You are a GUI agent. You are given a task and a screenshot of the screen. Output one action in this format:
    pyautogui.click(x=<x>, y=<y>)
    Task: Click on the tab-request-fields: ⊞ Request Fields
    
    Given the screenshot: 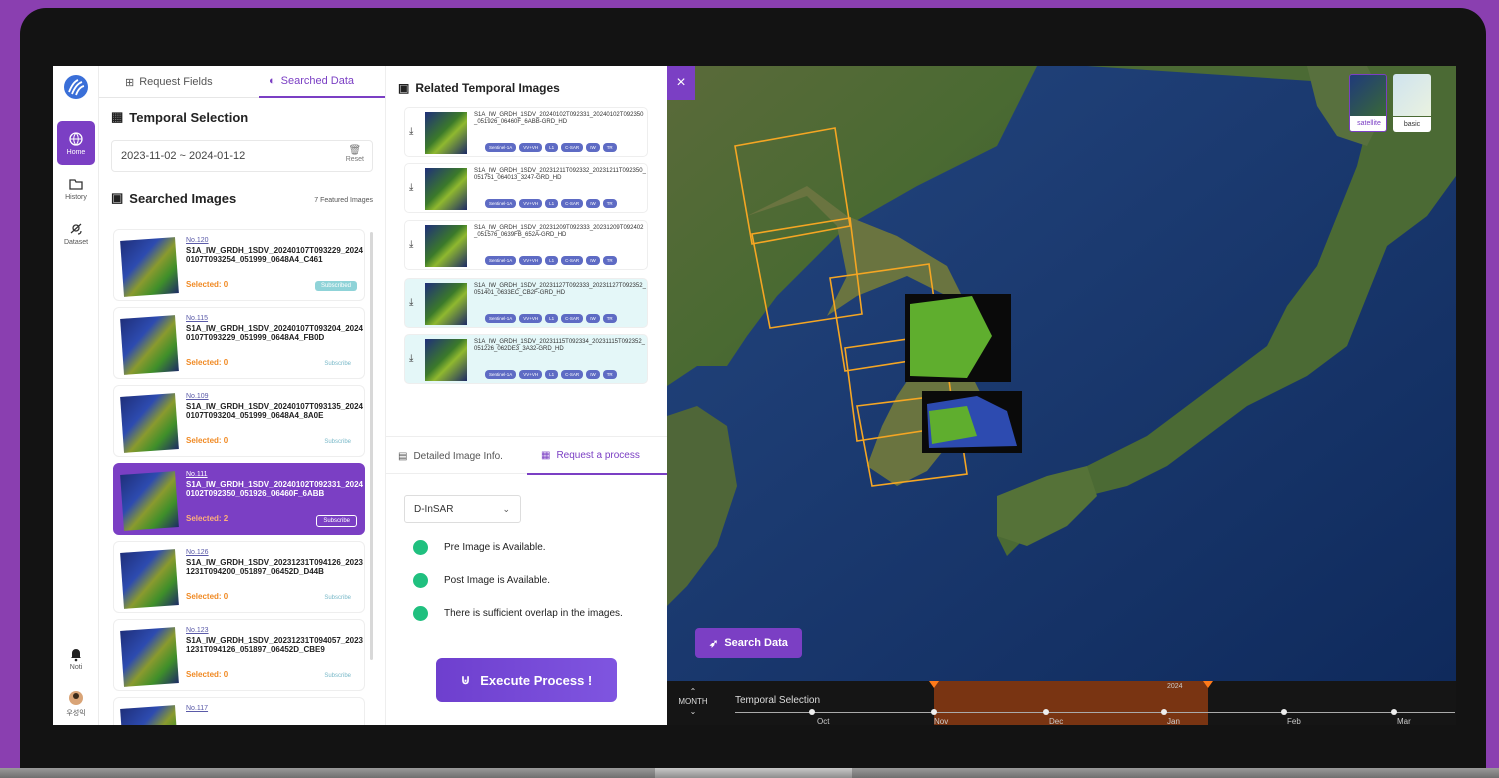 What is the action you would take?
    pyautogui.click(x=169, y=82)
    